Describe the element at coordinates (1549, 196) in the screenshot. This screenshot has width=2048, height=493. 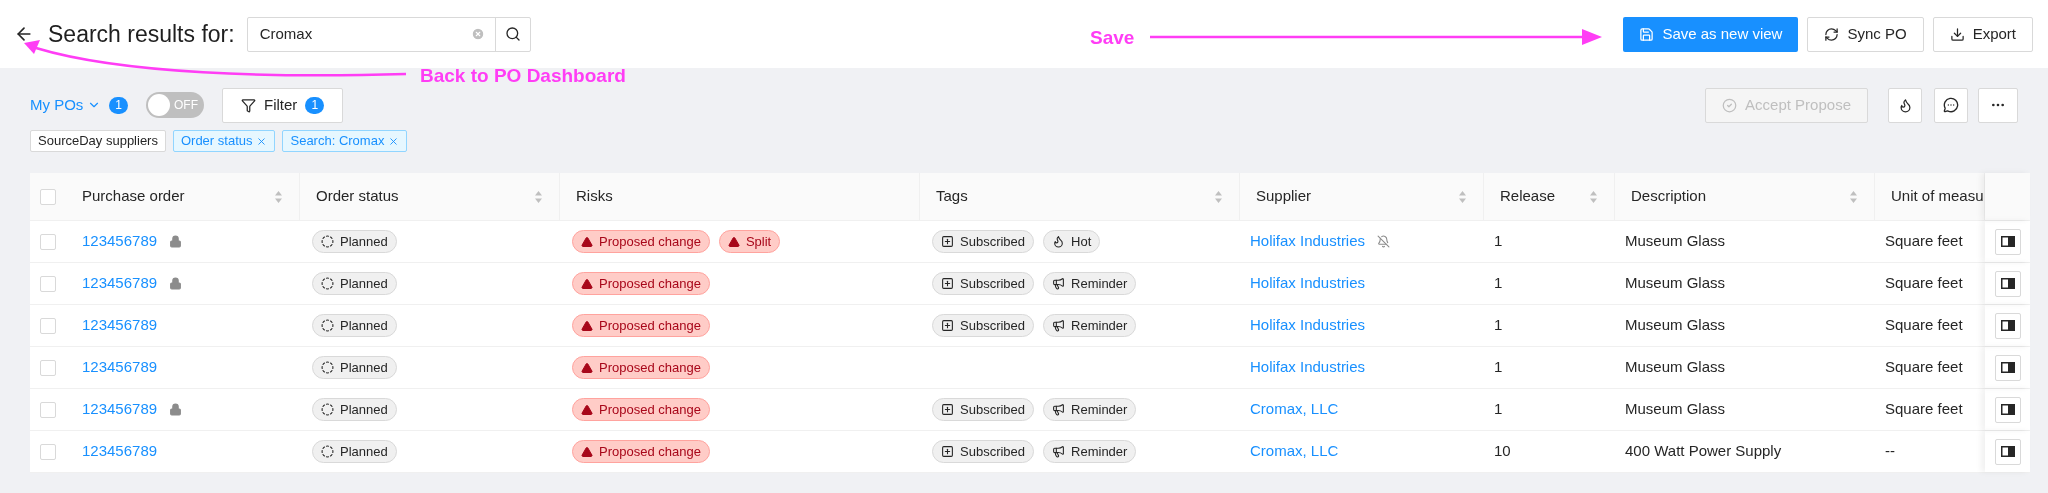
I see `header-cell: Release` at that location.